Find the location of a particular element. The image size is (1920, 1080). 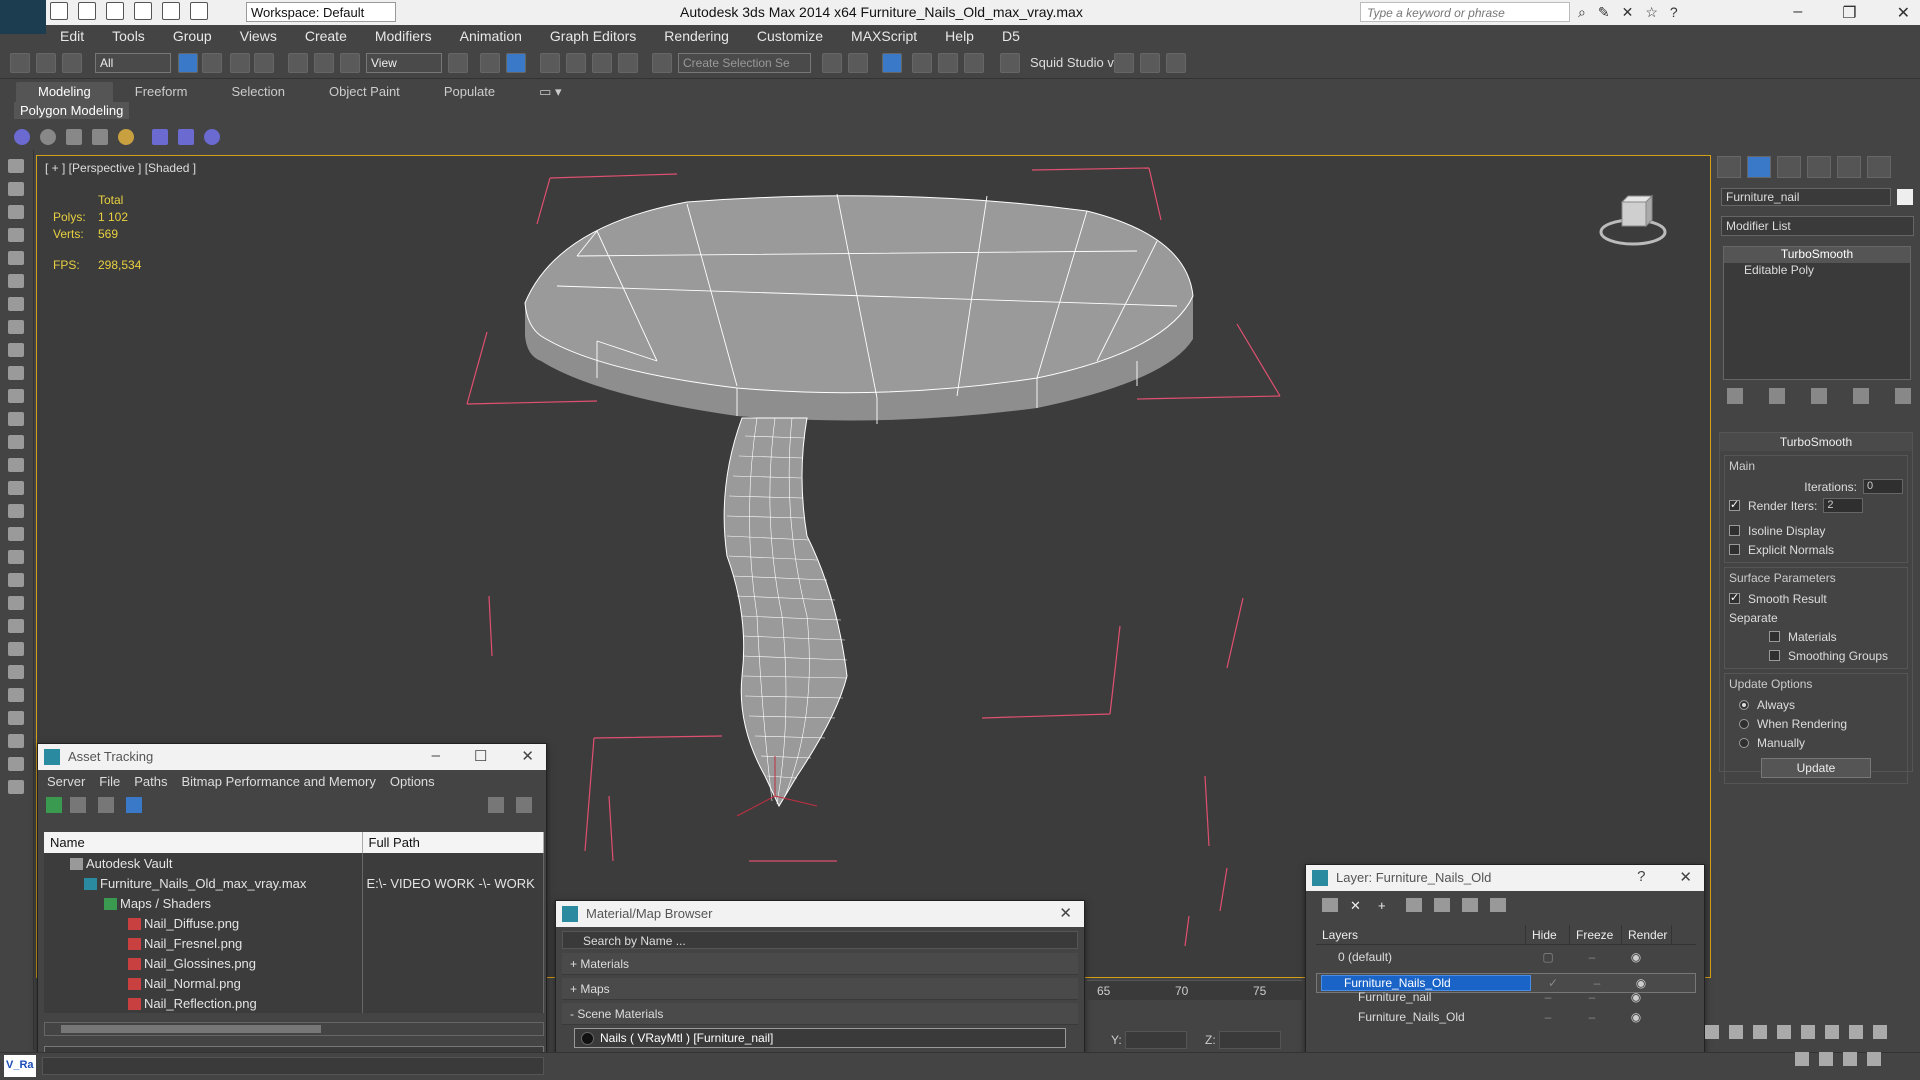

hide-all-layers-icon is located at coordinates (1470, 905).